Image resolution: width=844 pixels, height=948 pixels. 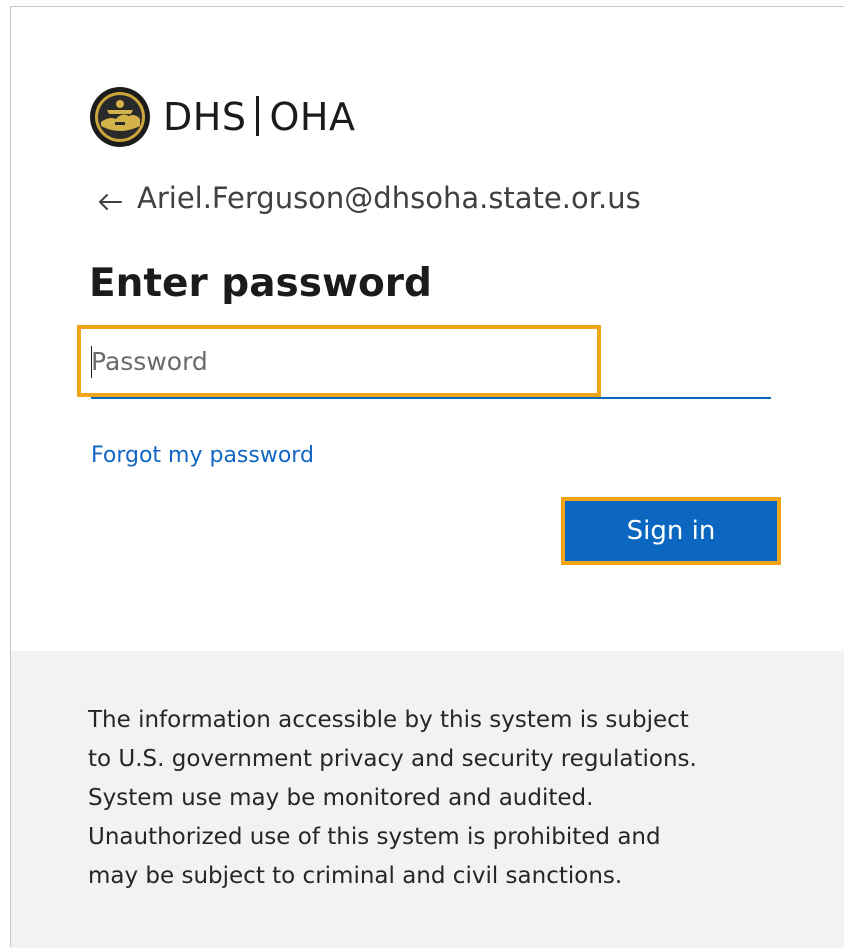 I want to click on account-identity: Ariel.Ferguson@dhsoha.state.or.us, so click(x=369, y=198).